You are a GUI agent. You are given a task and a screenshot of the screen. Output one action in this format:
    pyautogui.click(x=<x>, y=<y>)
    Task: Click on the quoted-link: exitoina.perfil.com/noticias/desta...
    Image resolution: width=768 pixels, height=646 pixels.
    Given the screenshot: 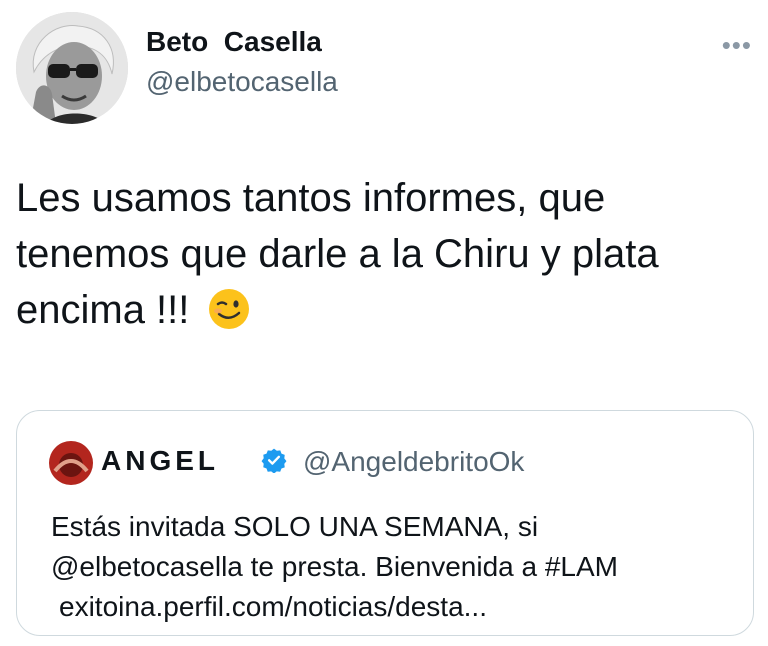 What is the action you would take?
    pyautogui.click(x=396, y=607)
    